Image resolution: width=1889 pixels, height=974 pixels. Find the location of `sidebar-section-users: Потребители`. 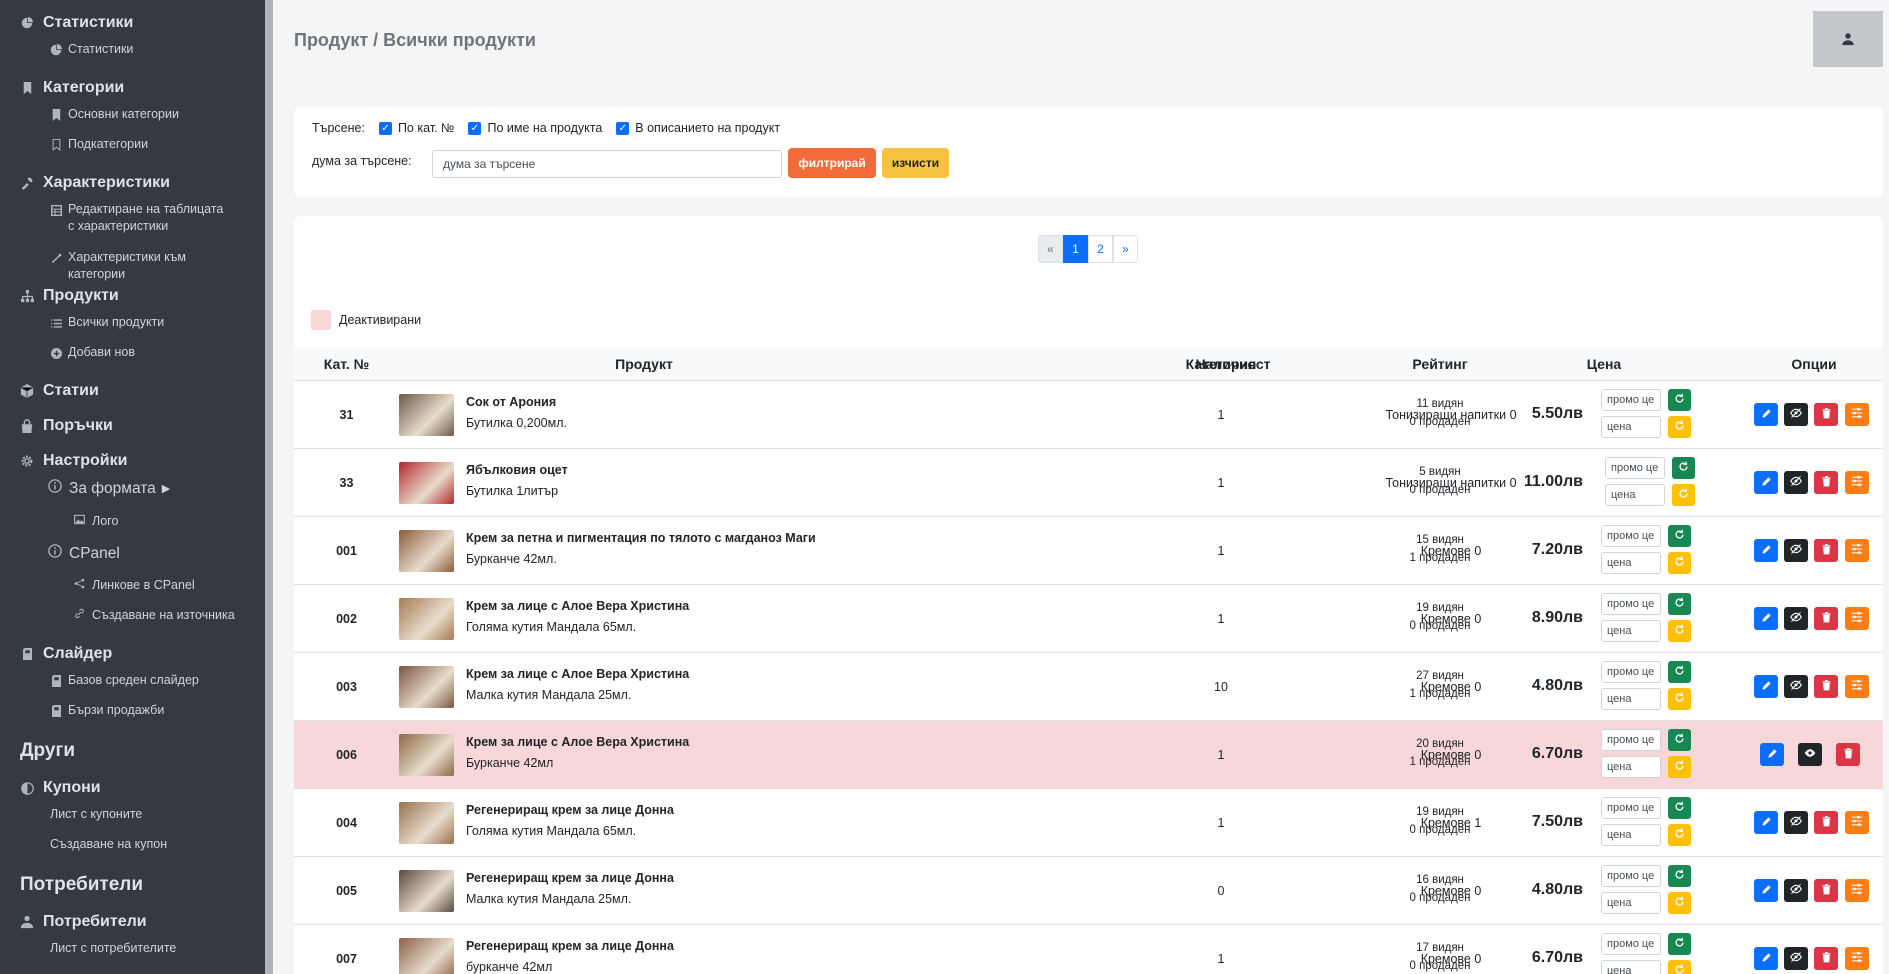

sidebar-section-users: Потребители is located at coordinates (73, 922).